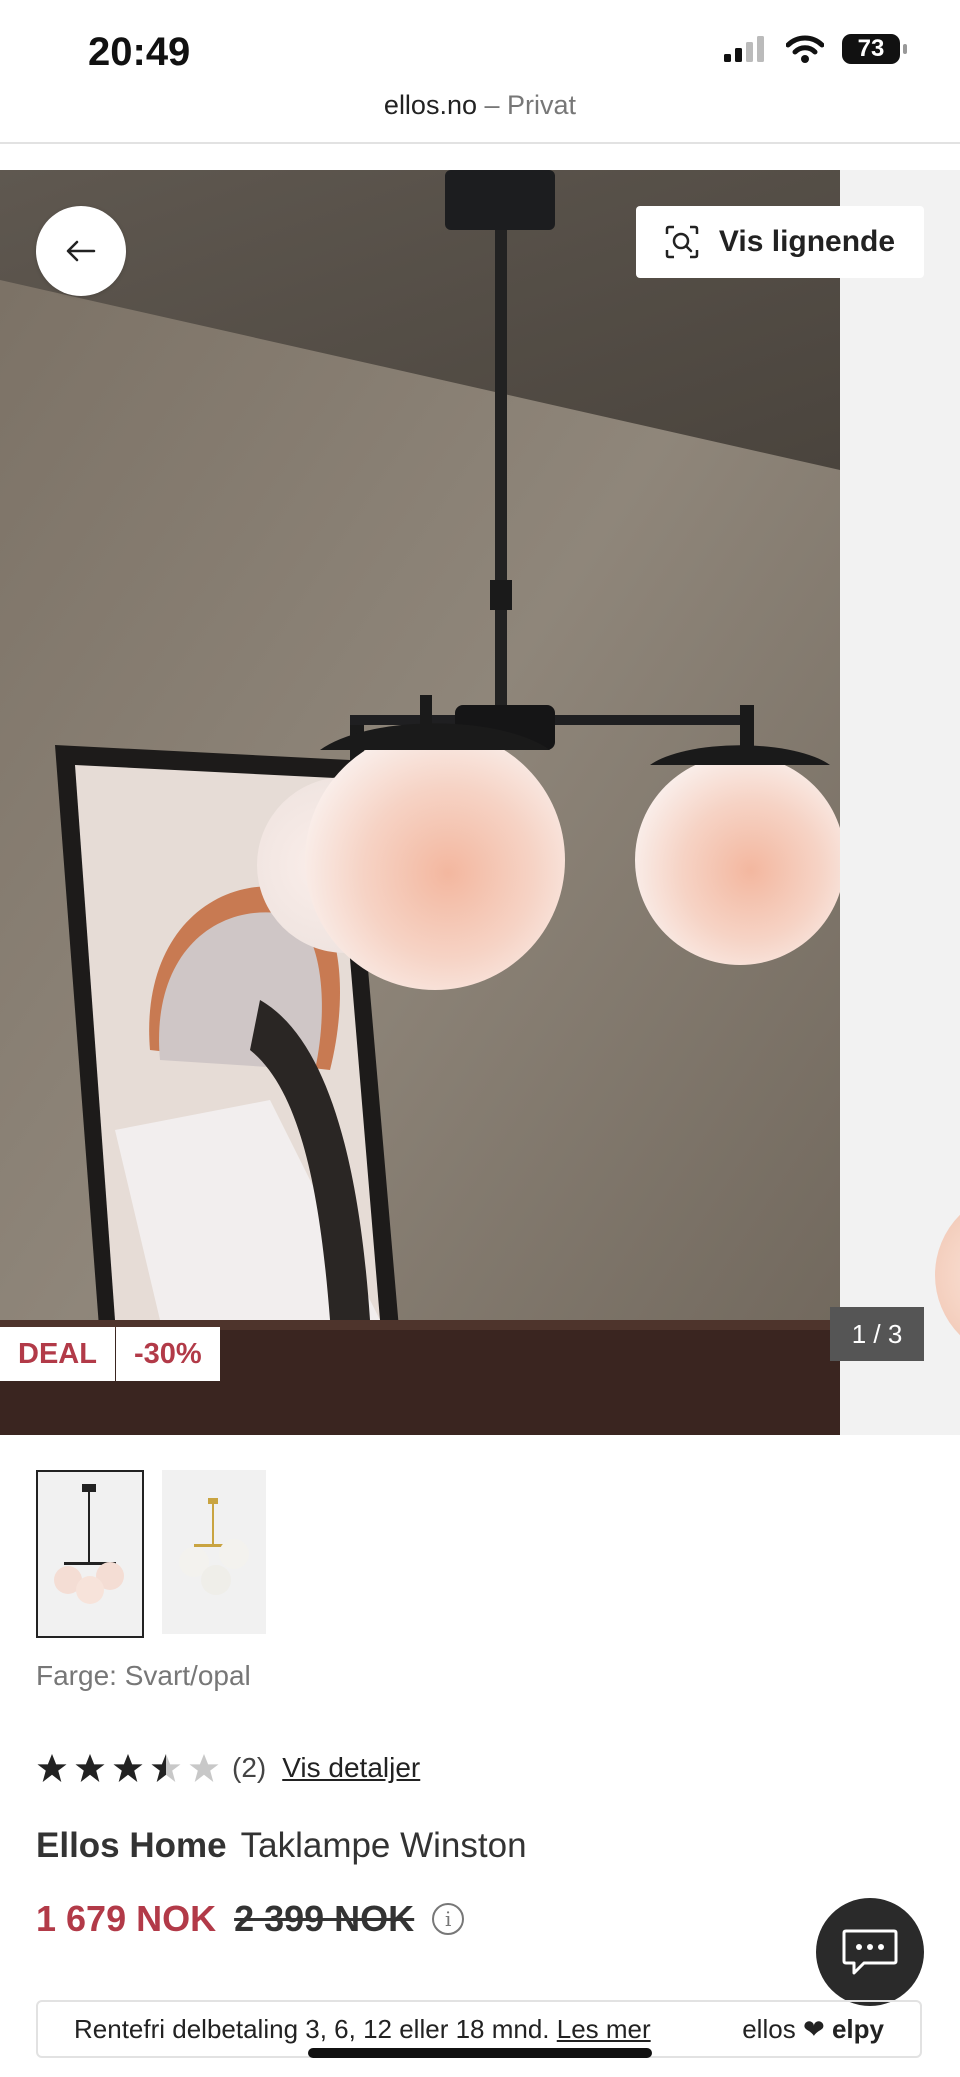 The width and height of the screenshot is (960, 2077). Describe the element at coordinates (57, 1354) in the screenshot. I see `deal-badge: DEAL` at that location.